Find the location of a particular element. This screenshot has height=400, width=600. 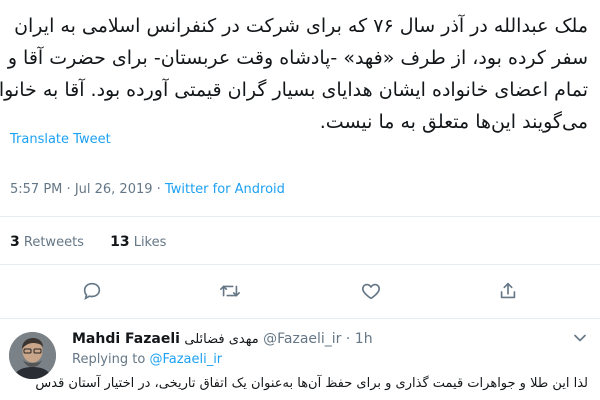

reply-icon is located at coordinates (92, 291).